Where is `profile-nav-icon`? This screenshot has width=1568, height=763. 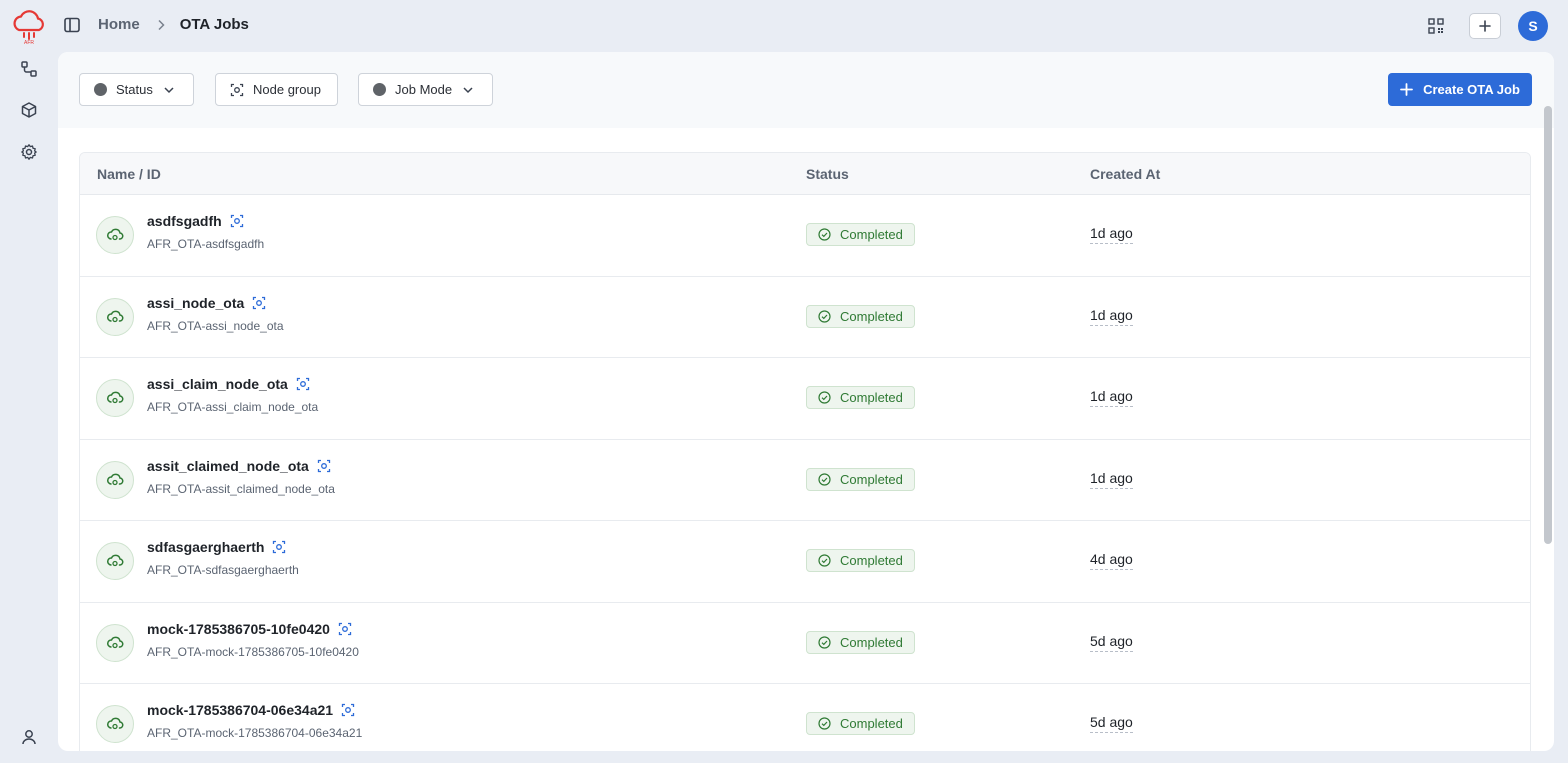 profile-nav-icon is located at coordinates (29, 737).